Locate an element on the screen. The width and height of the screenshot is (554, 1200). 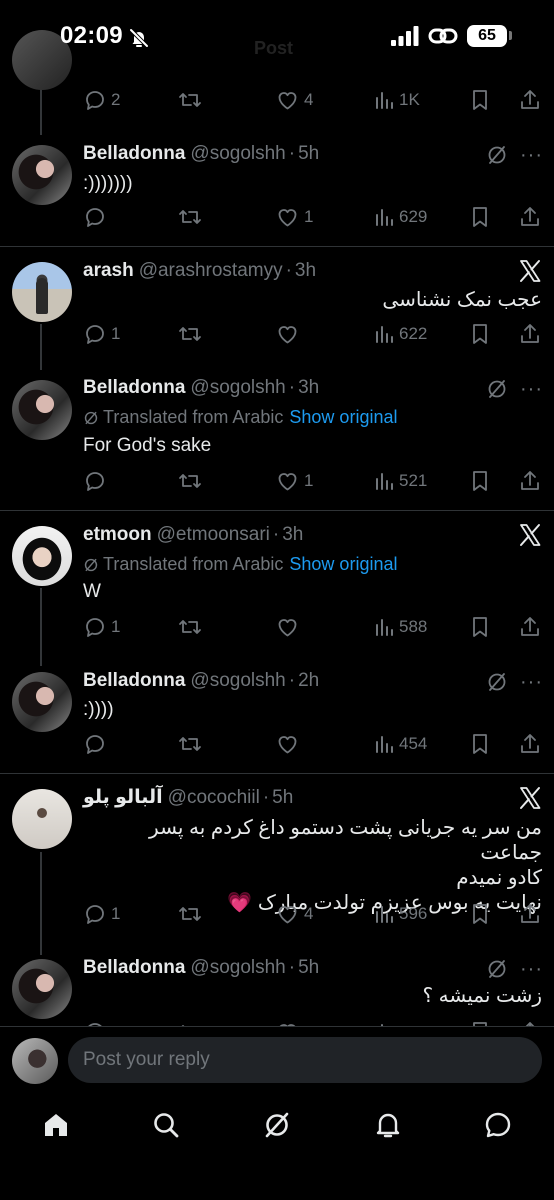
views-icon is located at coordinates (384, 217).